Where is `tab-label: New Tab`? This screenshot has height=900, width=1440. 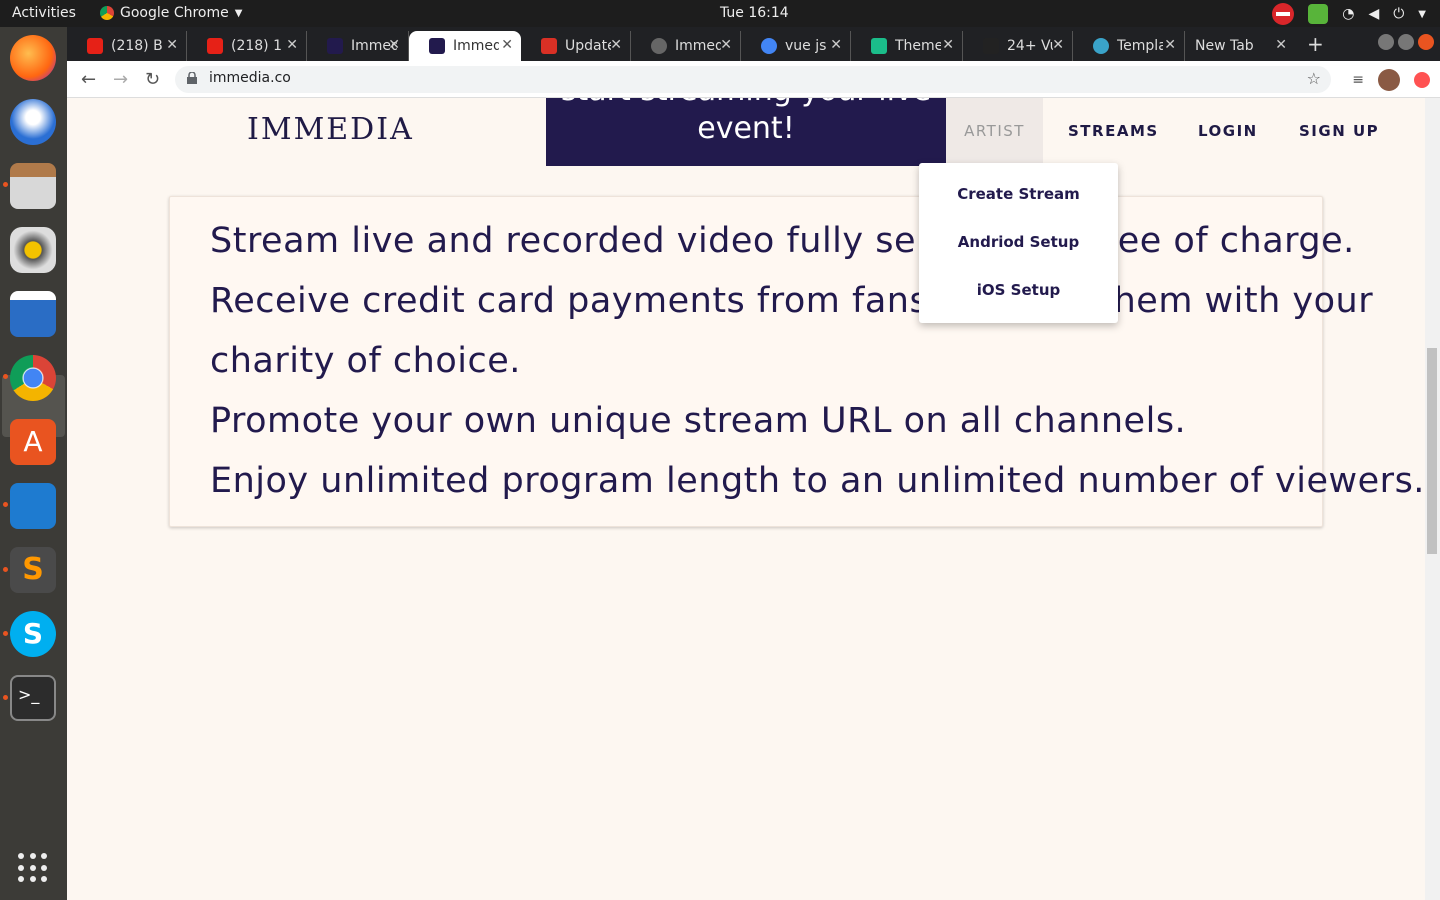 tab-label: New Tab is located at coordinates (1224, 46).